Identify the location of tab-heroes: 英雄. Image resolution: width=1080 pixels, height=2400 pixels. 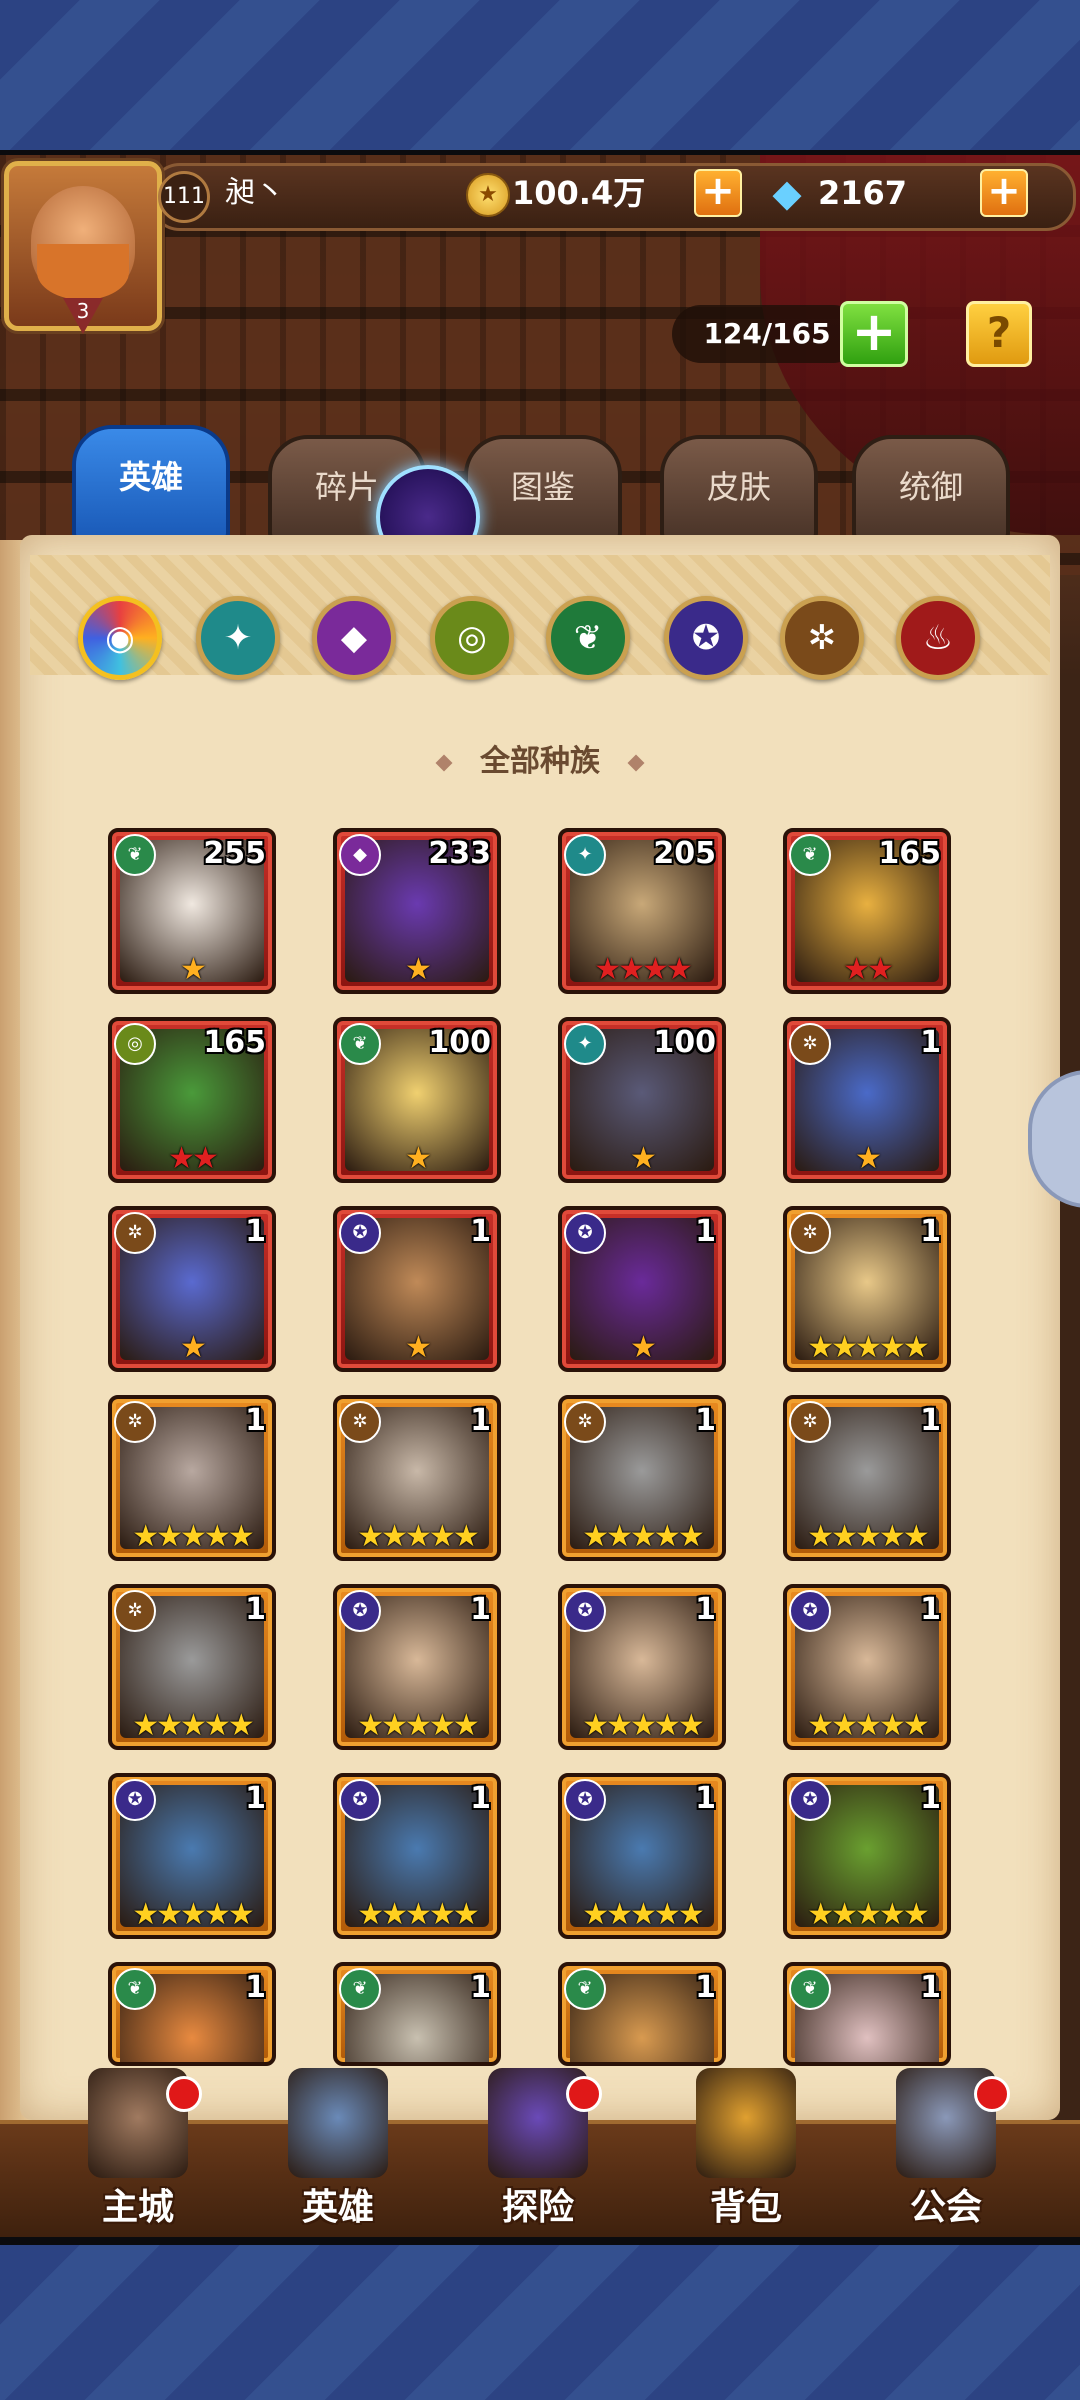
(151, 484).